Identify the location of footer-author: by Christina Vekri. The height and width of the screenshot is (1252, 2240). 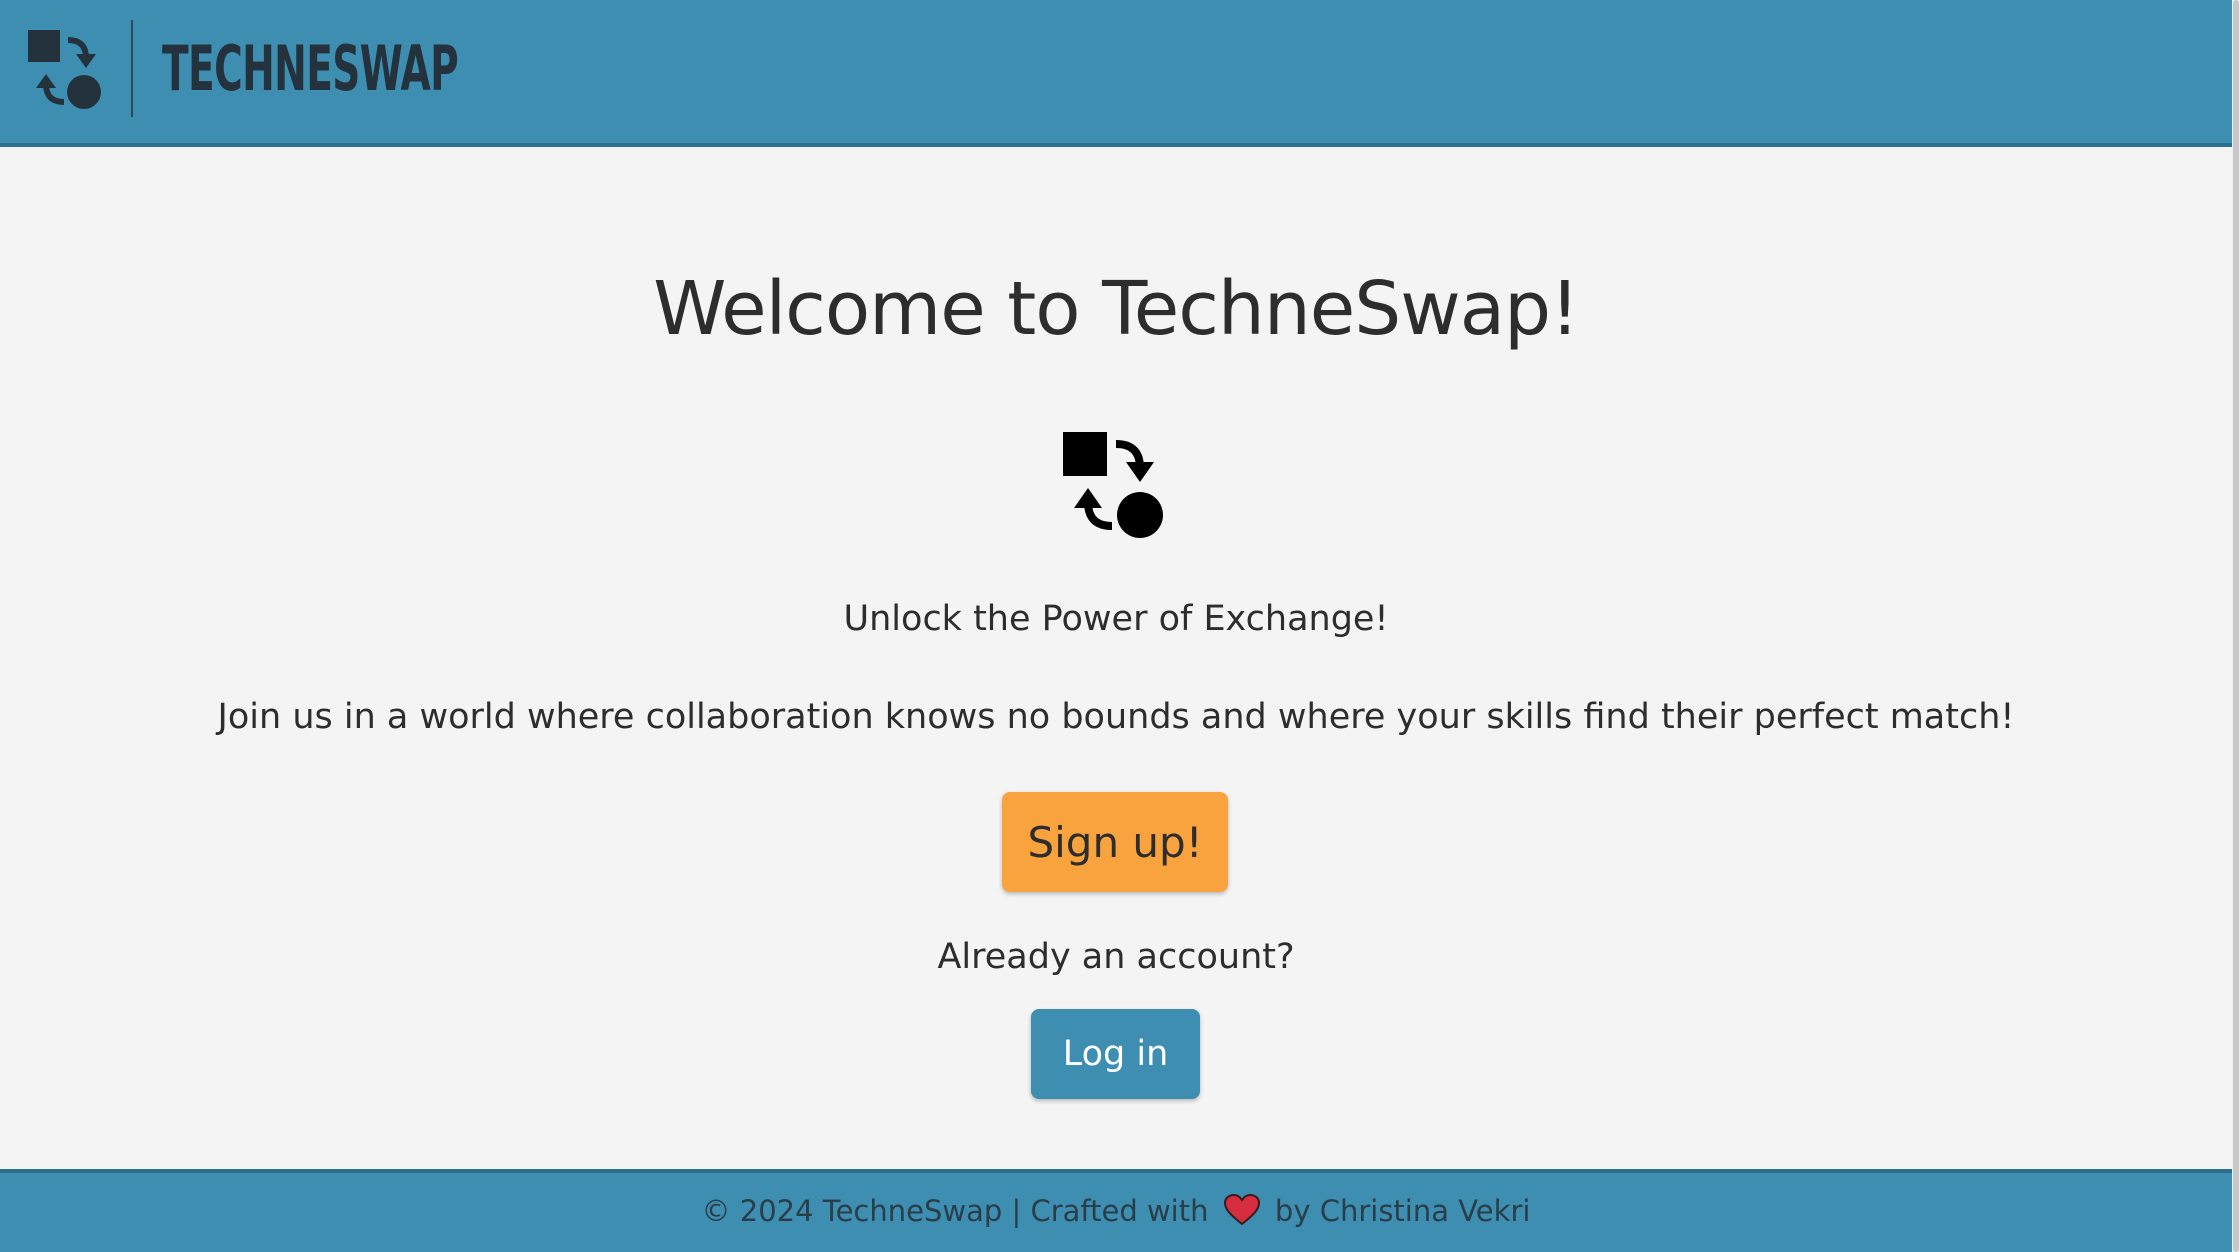
(1402, 1211).